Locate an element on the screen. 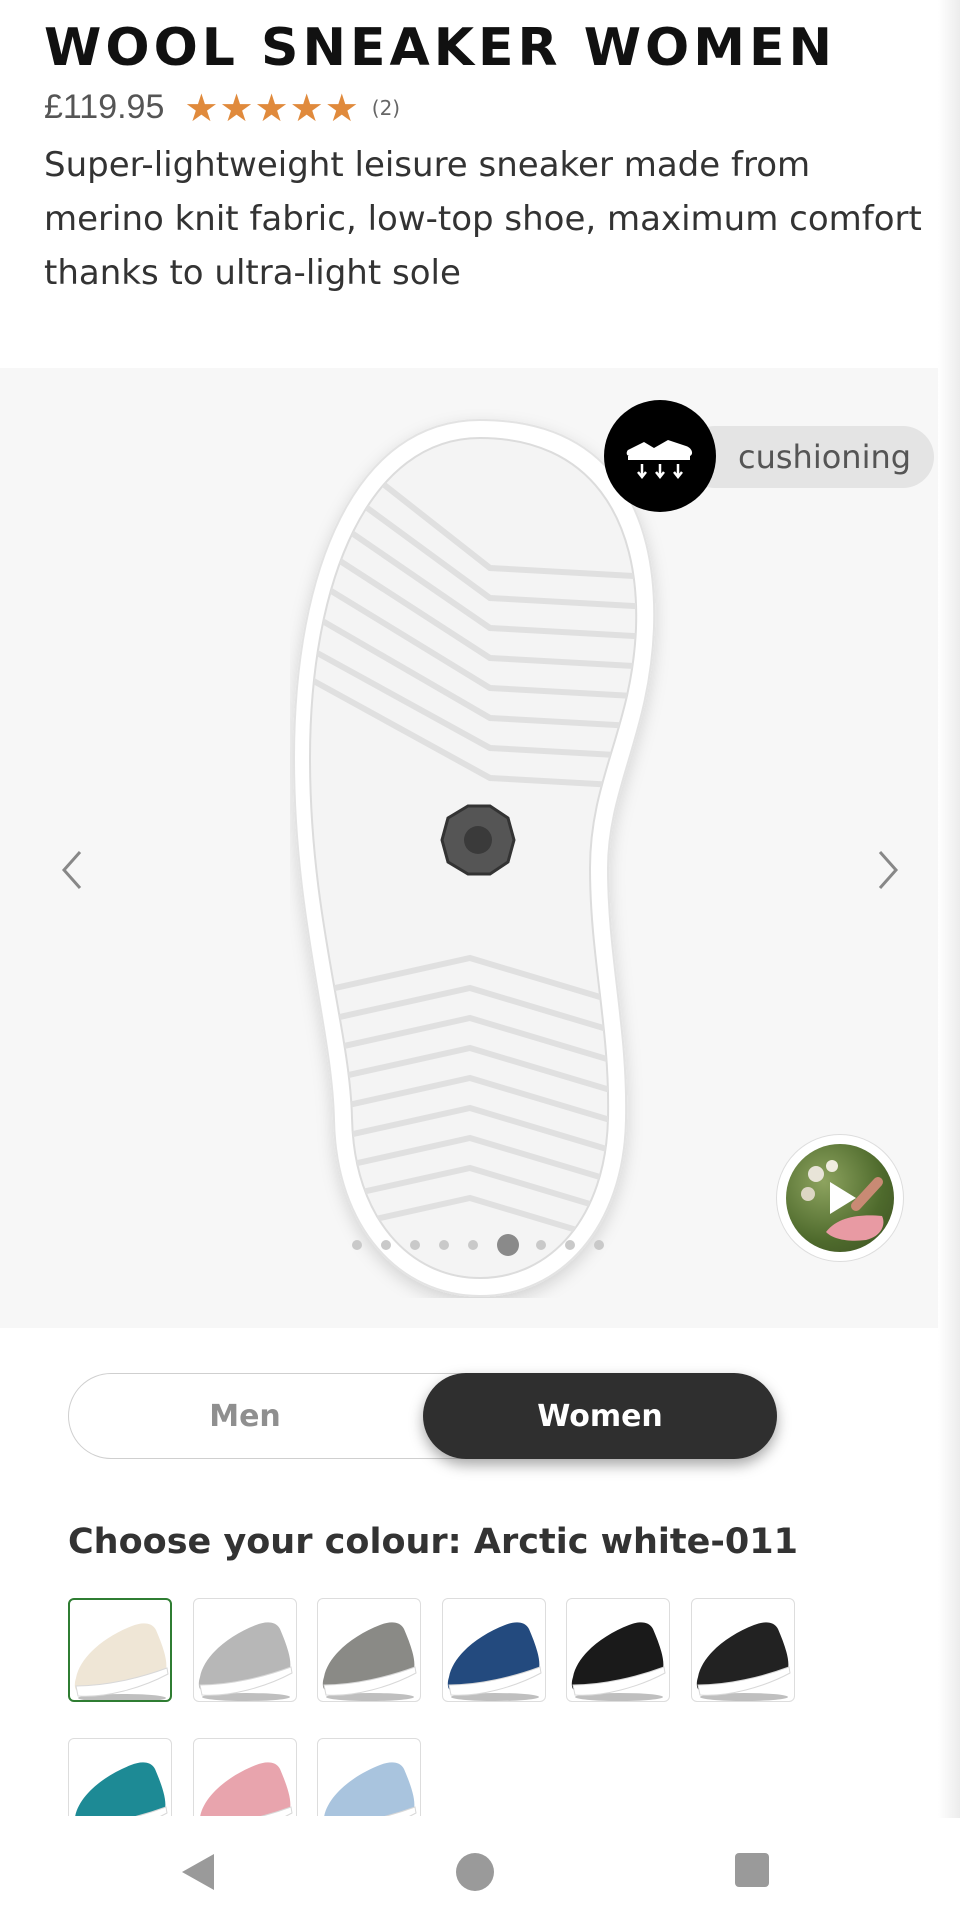 The width and height of the screenshot is (960, 1922). home-circle-icon is located at coordinates (475, 1874).